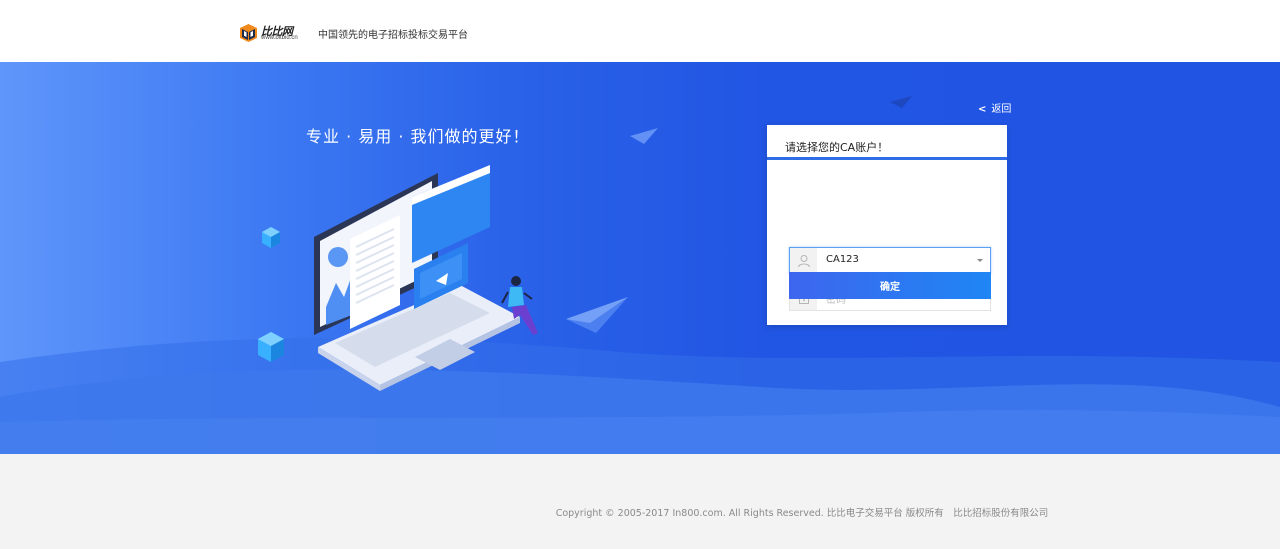 This screenshot has height=549, width=1280. Describe the element at coordinates (274, 33) in the screenshot. I see `logo: 比比网 www.bitbid.cn` at that location.